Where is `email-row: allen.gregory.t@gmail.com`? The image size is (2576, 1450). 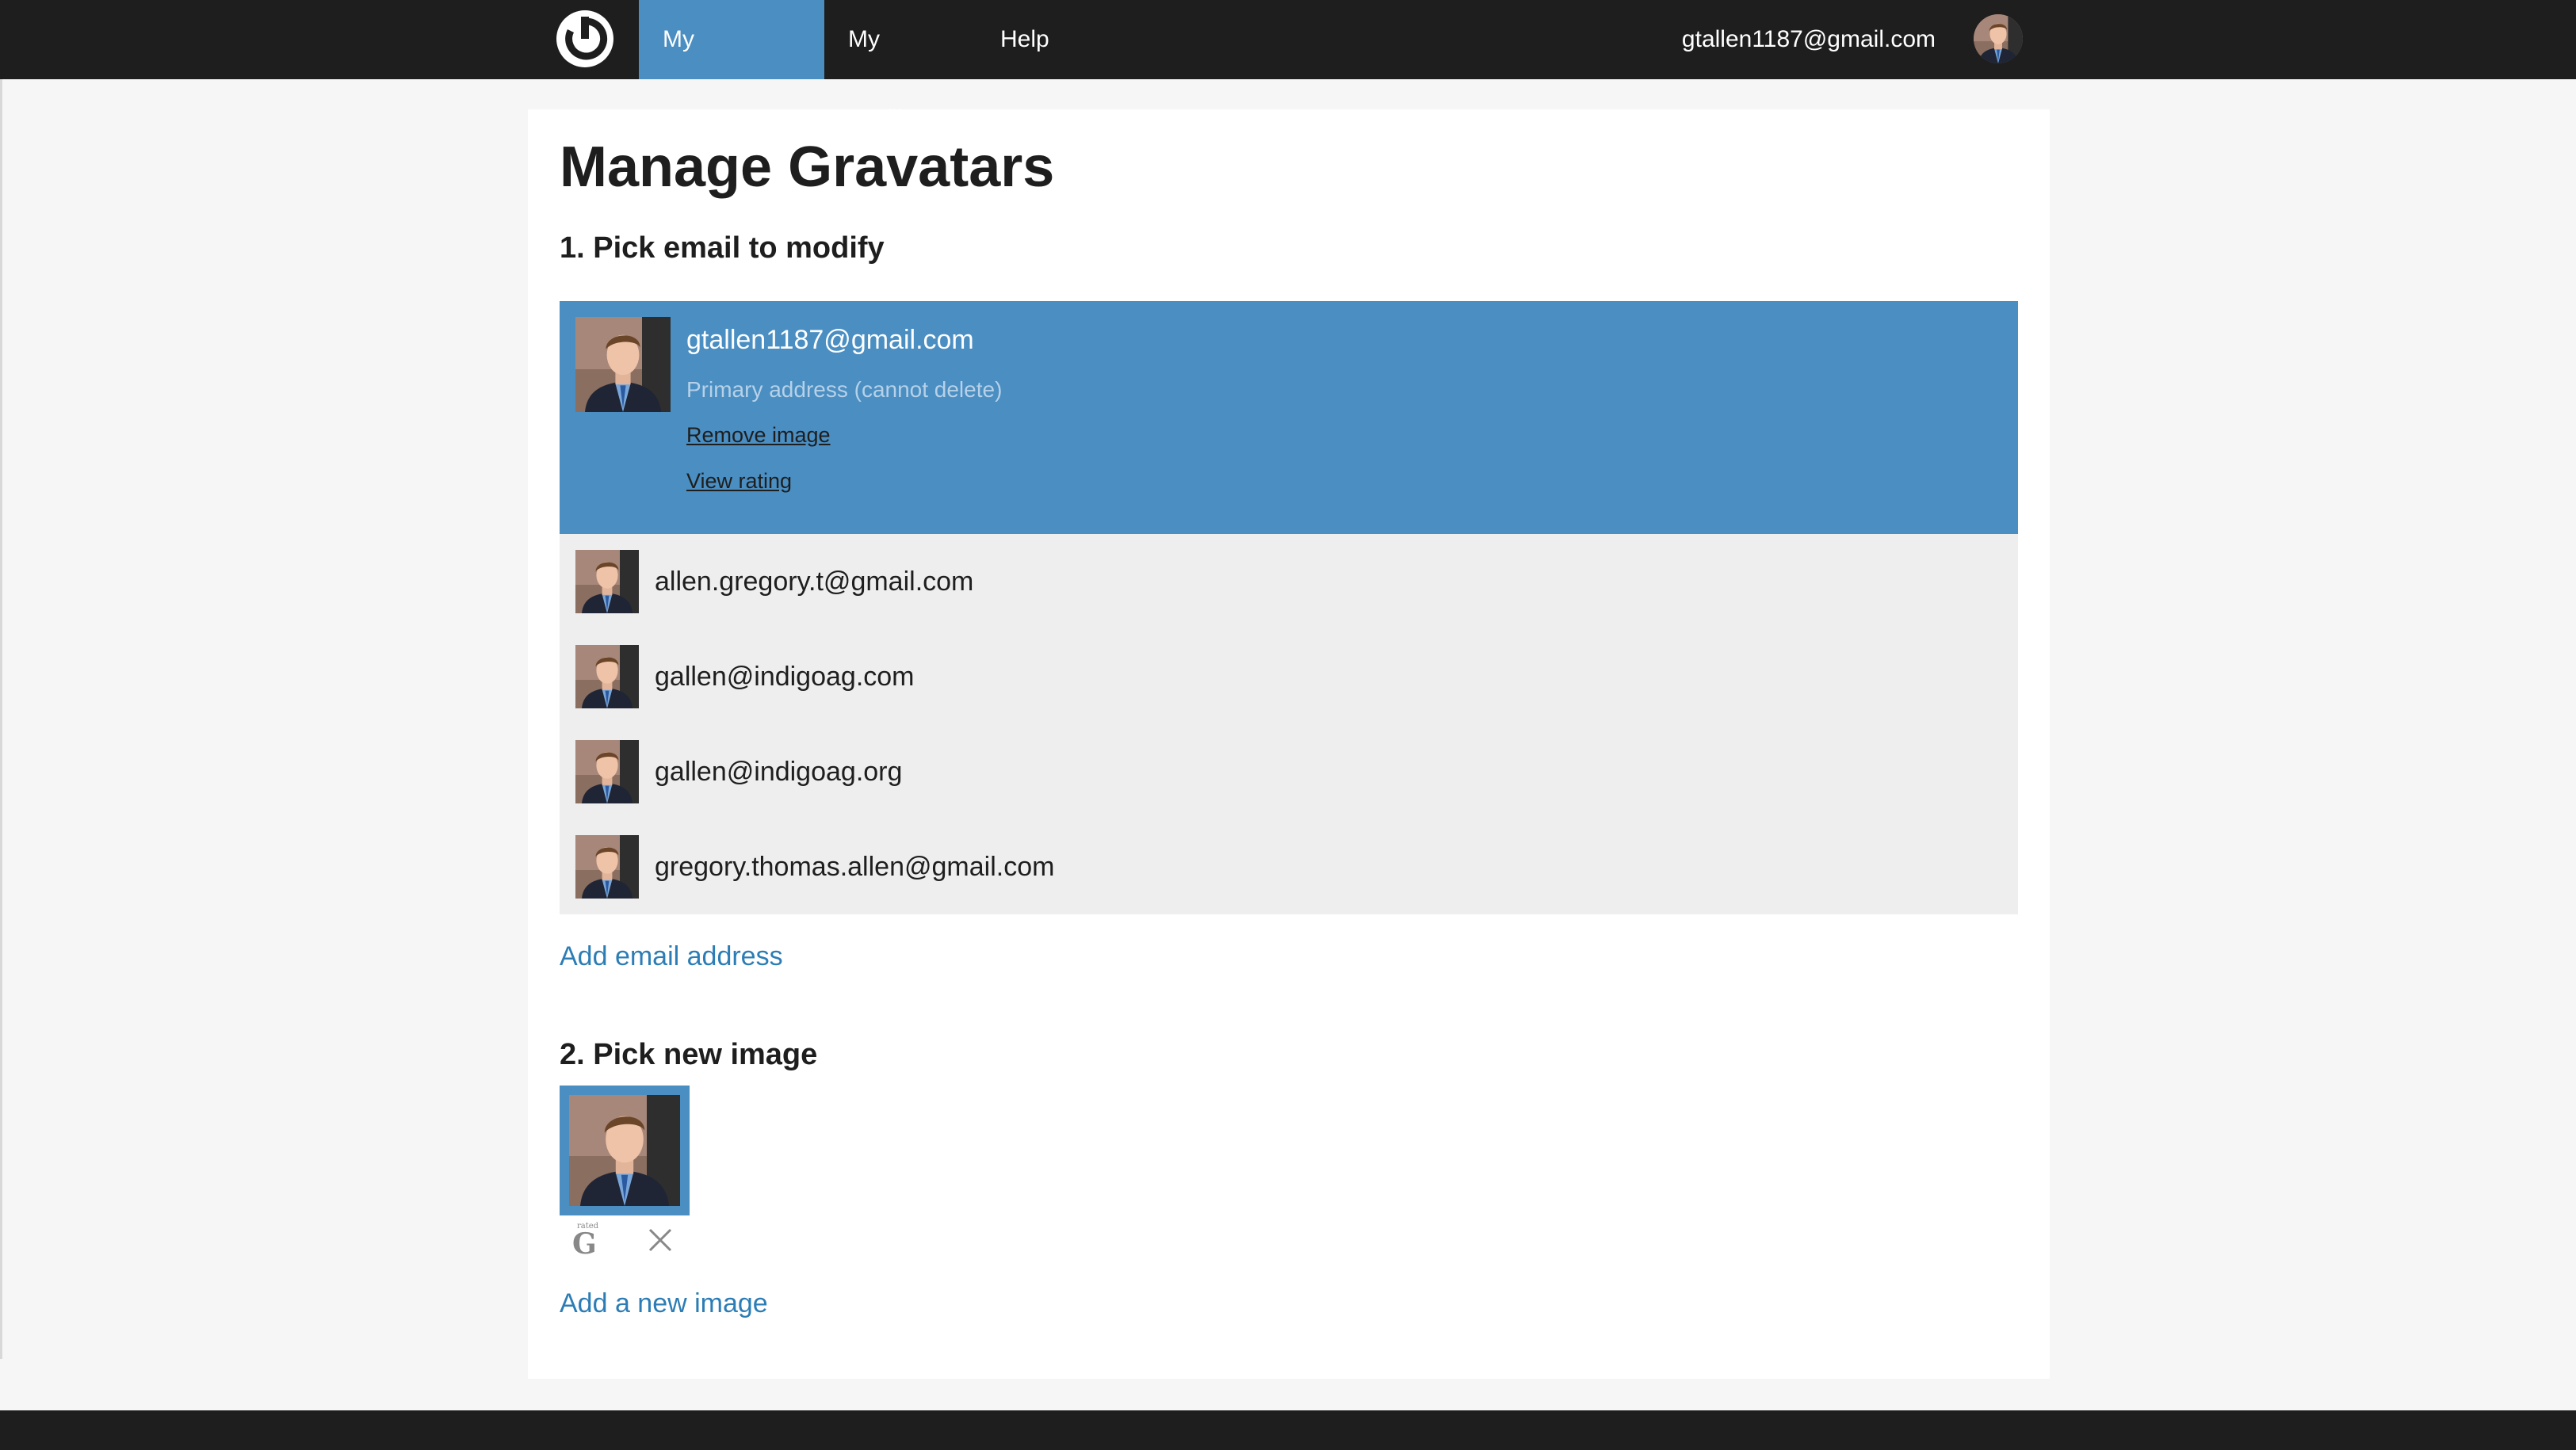 email-row: allen.gregory.t@gmail.com is located at coordinates (1289, 582).